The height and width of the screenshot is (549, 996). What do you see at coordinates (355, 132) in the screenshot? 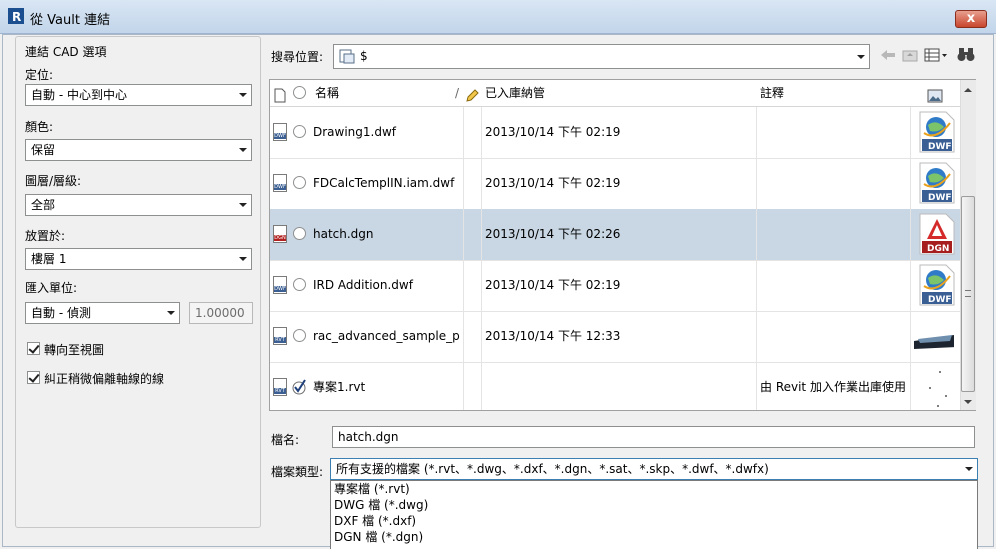
I see `file-name: Drawing1.dwf` at bounding box center [355, 132].